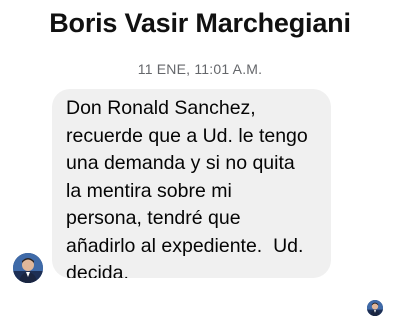 The width and height of the screenshot is (400, 321). I want to click on contact-name: Boris Vasir Marchegiani, so click(200, 23).